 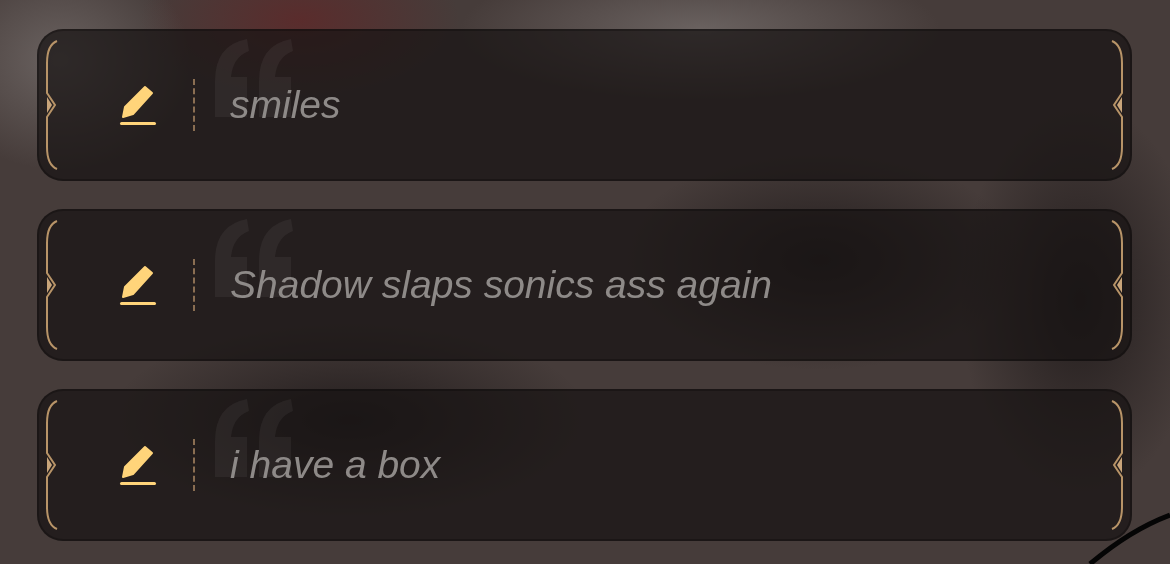 What do you see at coordinates (501, 285) in the screenshot?
I see `reply-text: Shadow slaps sonics ass again` at bounding box center [501, 285].